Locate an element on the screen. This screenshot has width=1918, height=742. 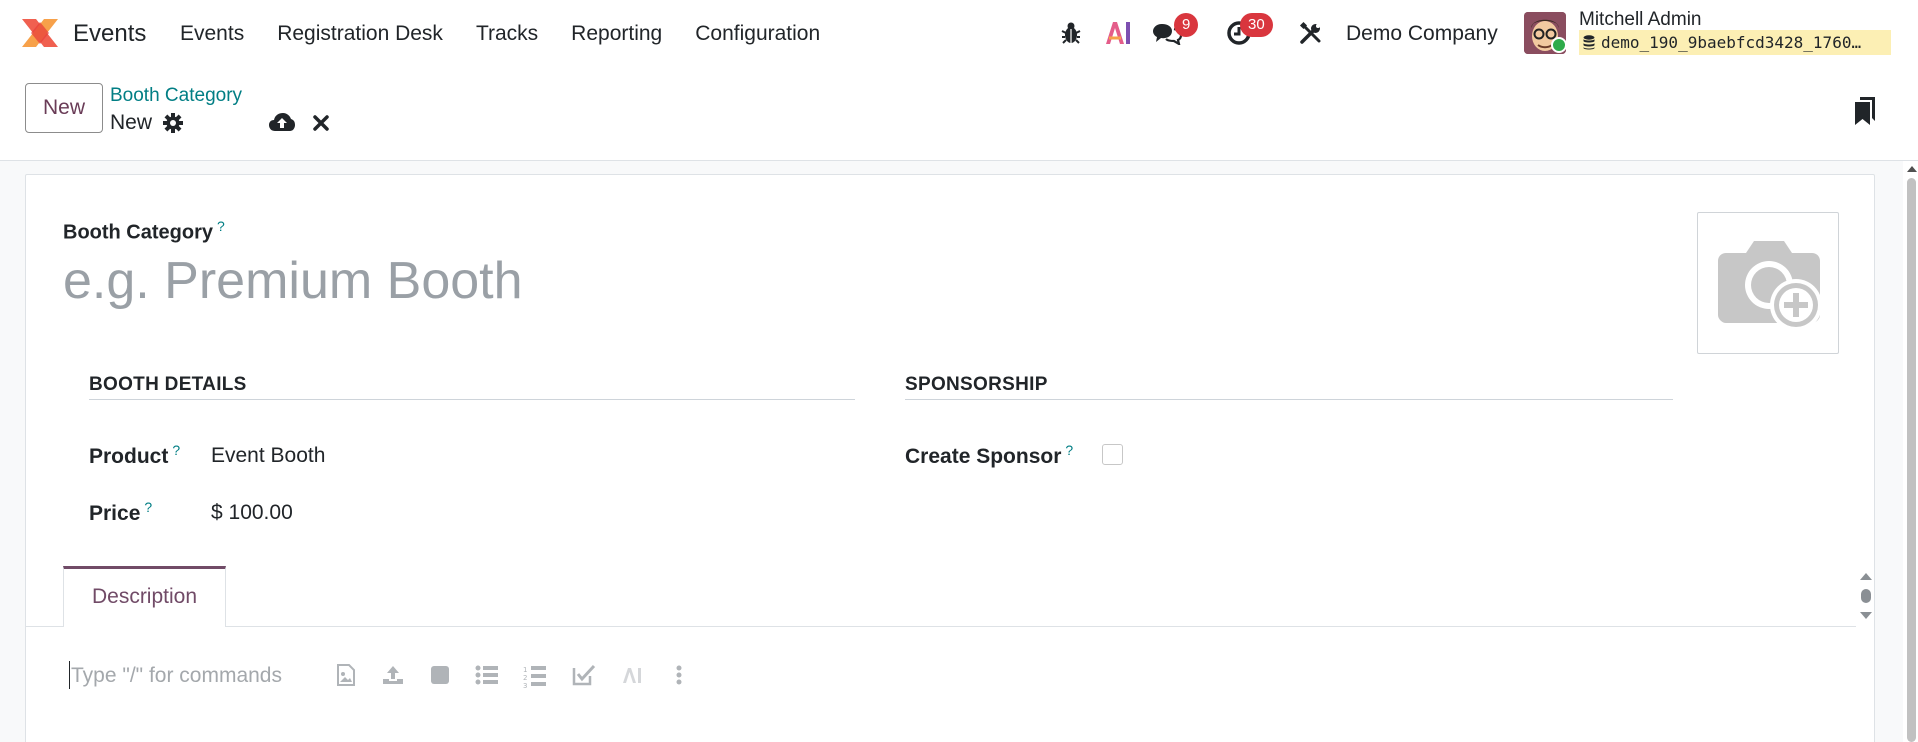
booth-details-separator is located at coordinates (472, 399).